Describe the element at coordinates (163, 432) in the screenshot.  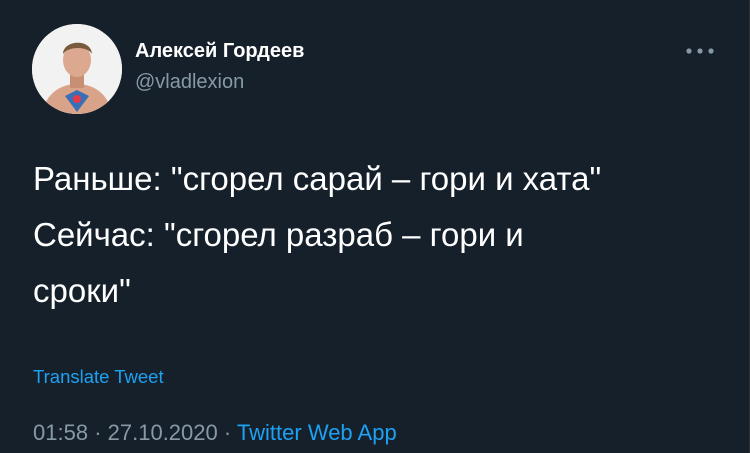
I see `tweet-date: 27.10.2020` at that location.